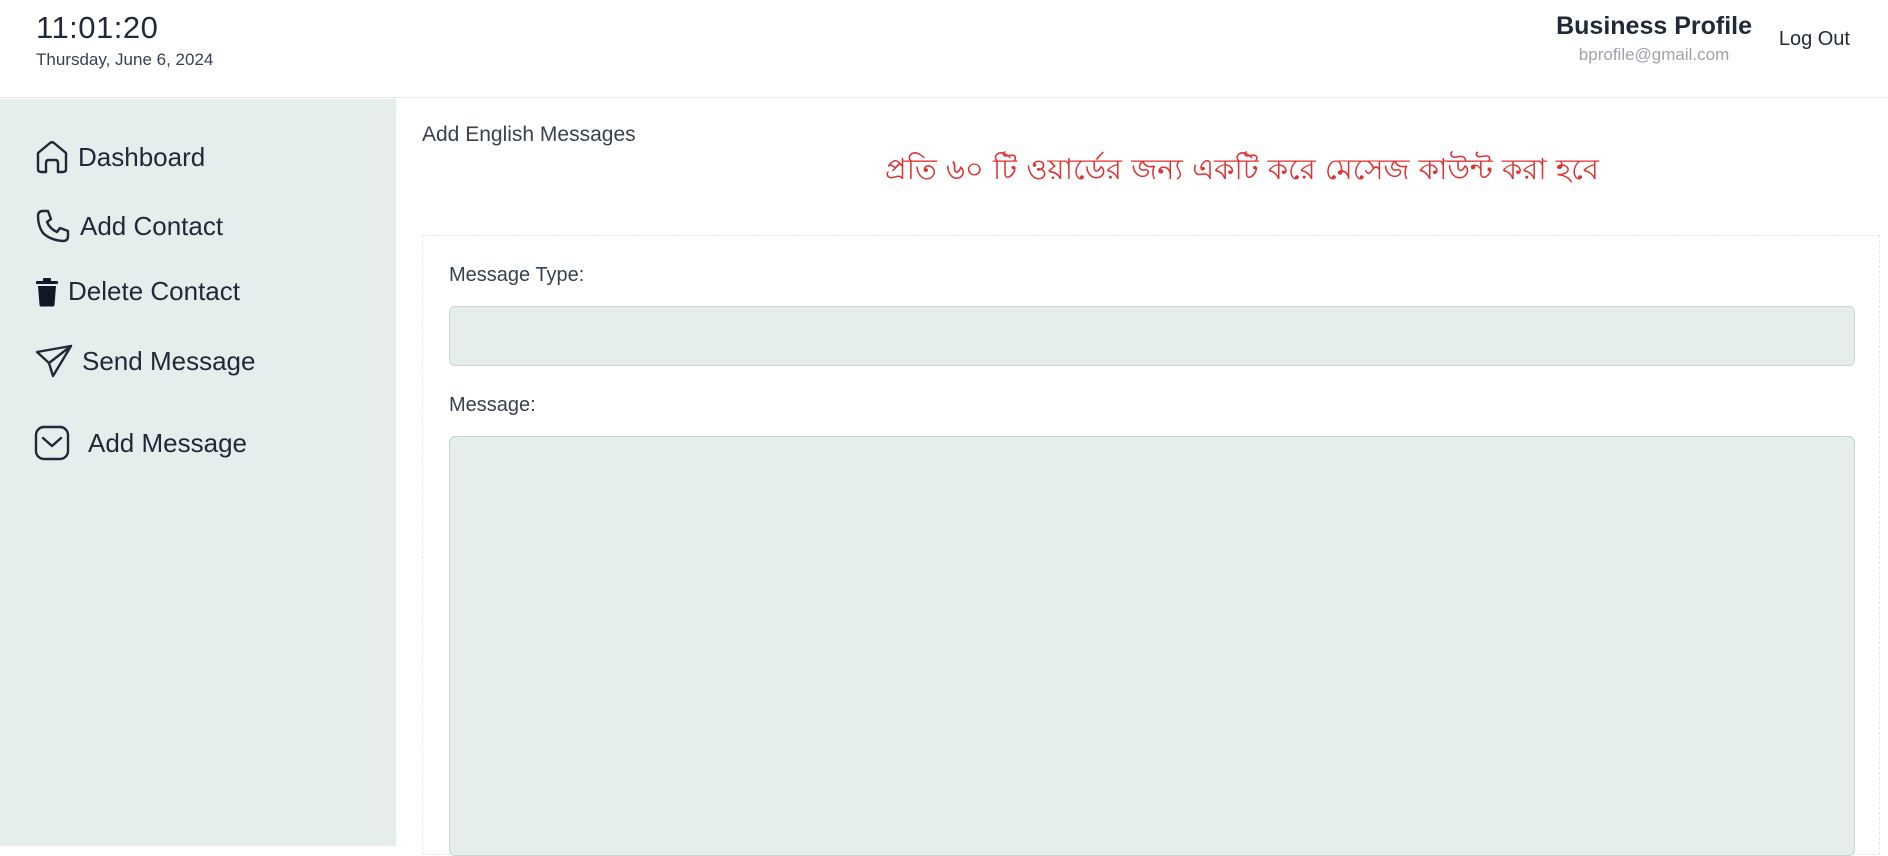 The width and height of the screenshot is (1888, 856). I want to click on sidebar-item-add-contact: Add Contact, so click(128, 226).